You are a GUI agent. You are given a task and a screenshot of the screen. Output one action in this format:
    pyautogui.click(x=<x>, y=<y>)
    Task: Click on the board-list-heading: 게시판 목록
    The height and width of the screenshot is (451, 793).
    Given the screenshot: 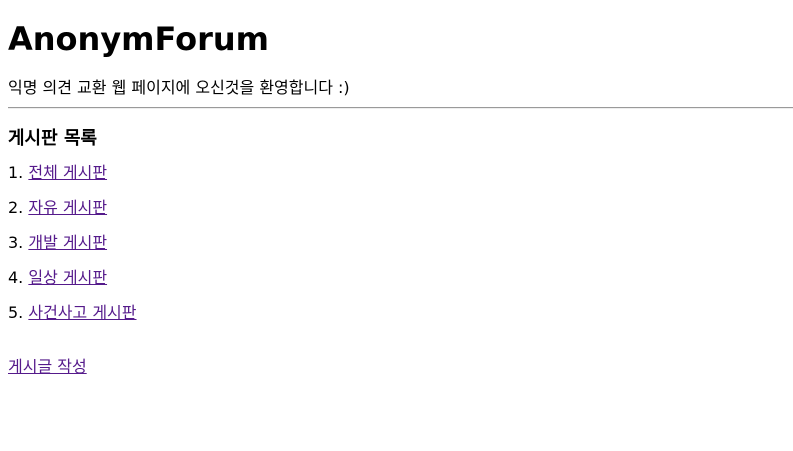 What is the action you would take?
    pyautogui.click(x=53, y=138)
    